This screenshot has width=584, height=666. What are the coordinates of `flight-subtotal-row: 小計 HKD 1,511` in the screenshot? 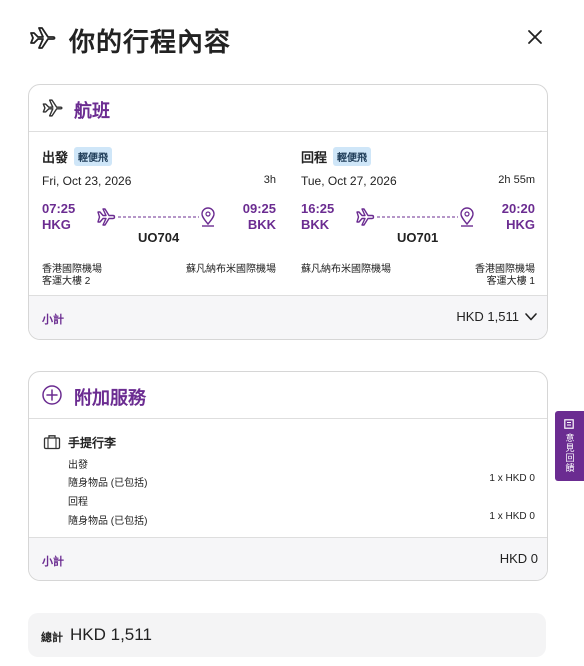 It's located at (288, 317).